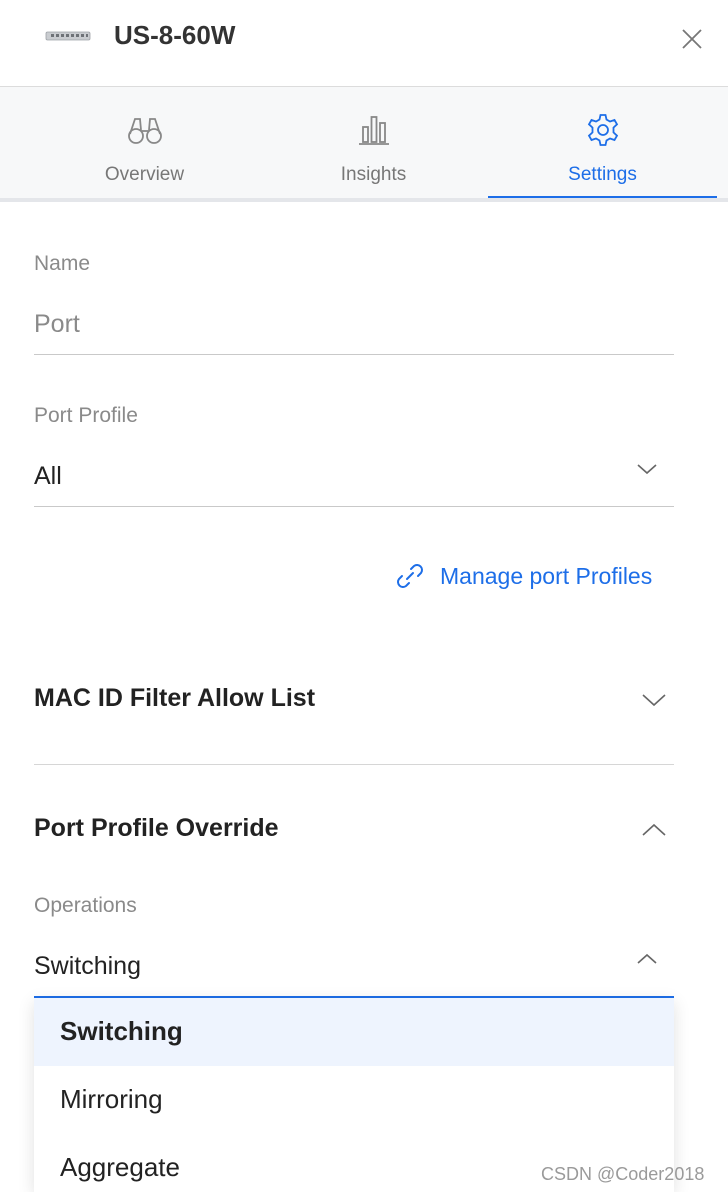 The width and height of the screenshot is (728, 1192). What do you see at coordinates (144, 174) in the screenshot?
I see `tab-label: Overview` at bounding box center [144, 174].